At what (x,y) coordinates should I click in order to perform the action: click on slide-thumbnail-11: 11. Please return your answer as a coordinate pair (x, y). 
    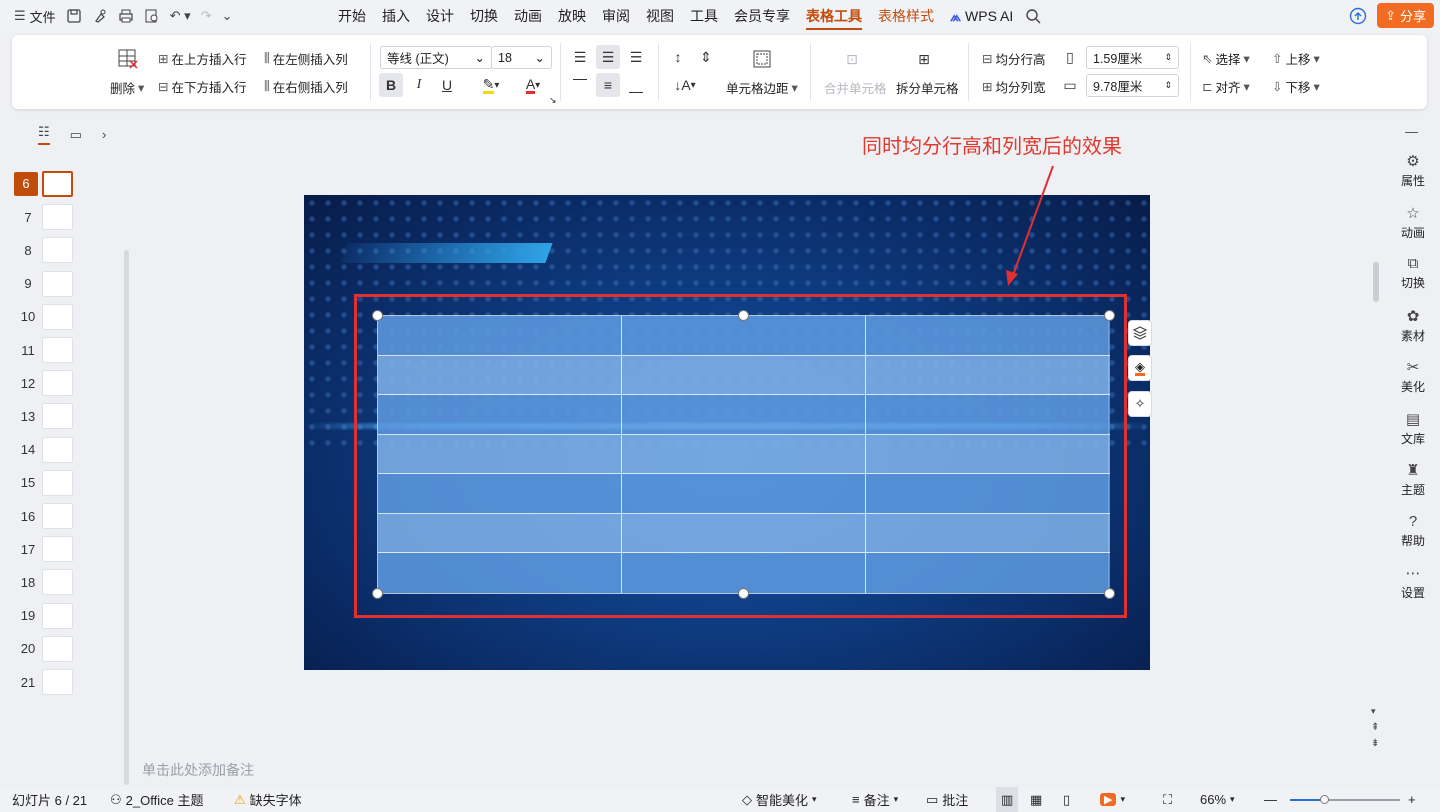
    Looking at the image, I should click on (49, 350).